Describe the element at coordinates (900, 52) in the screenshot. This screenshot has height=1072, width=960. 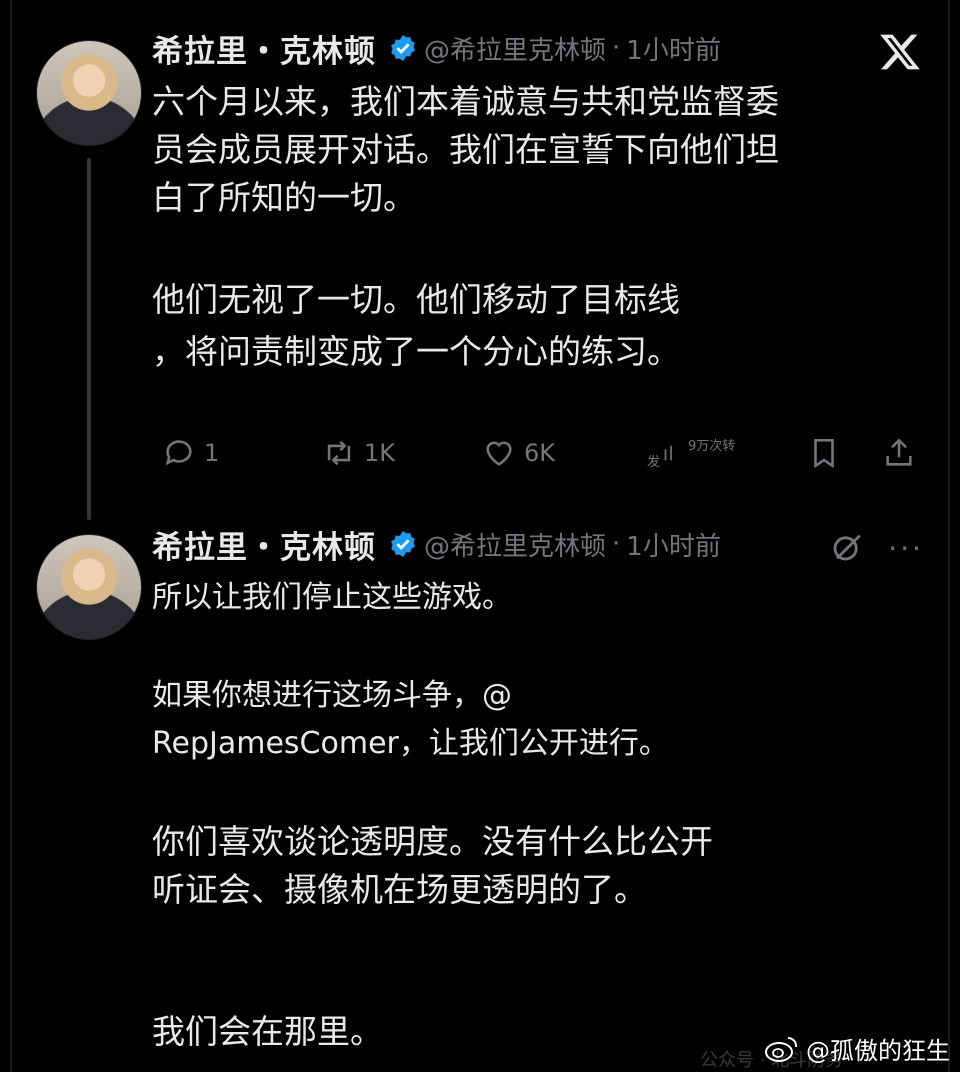
I see `x-logo-icon` at that location.